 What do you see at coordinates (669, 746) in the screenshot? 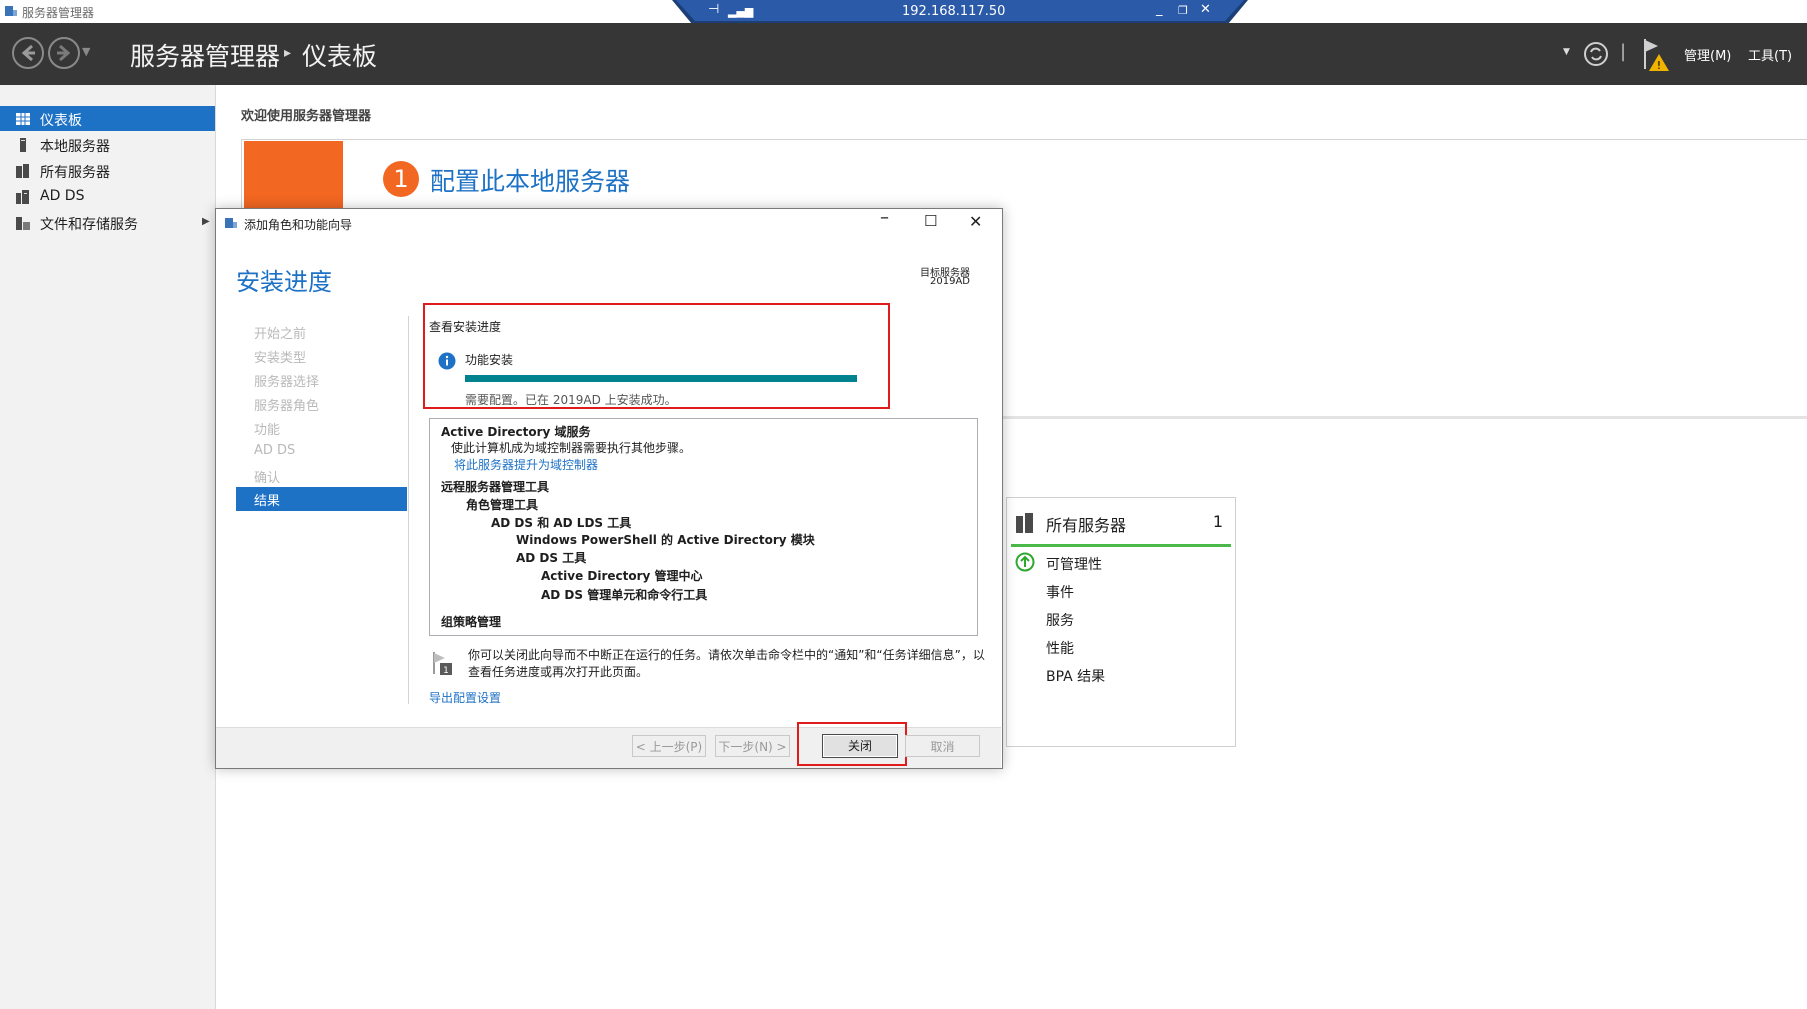
I see `previous-button: < 上一步(P)` at bounding box center [669, 746].